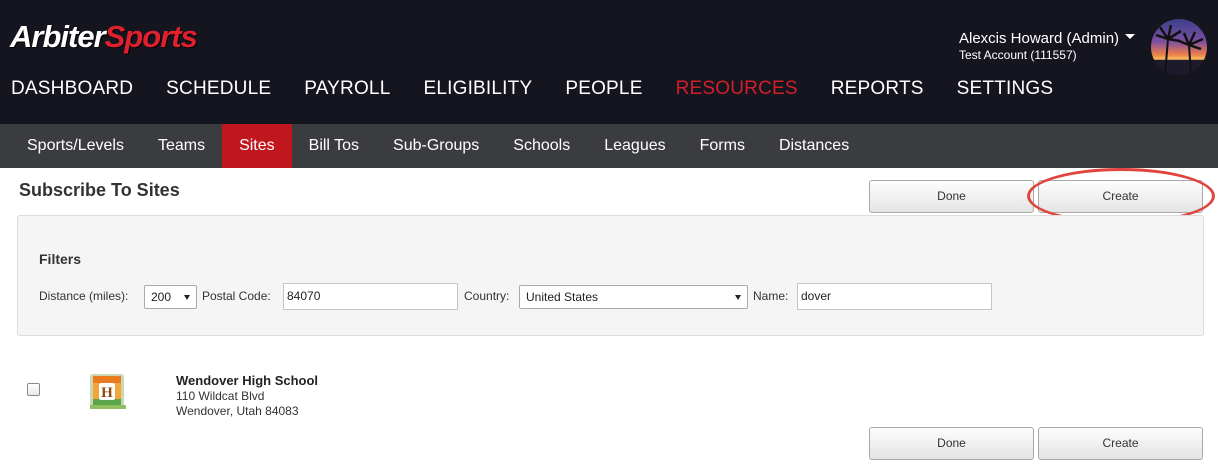 This screenshot has width=1218, height=474. I want to click on logo-text-part2: Sports, so click(151, 36).